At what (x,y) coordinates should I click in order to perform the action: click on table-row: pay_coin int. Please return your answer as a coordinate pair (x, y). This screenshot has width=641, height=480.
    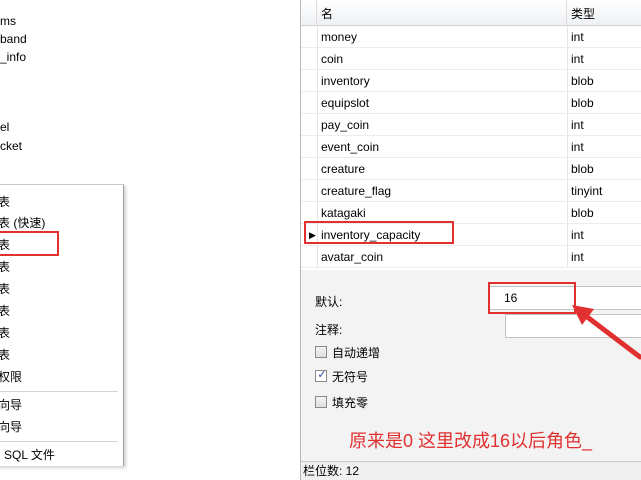
    Looking at the image, I should click on (471, 125).